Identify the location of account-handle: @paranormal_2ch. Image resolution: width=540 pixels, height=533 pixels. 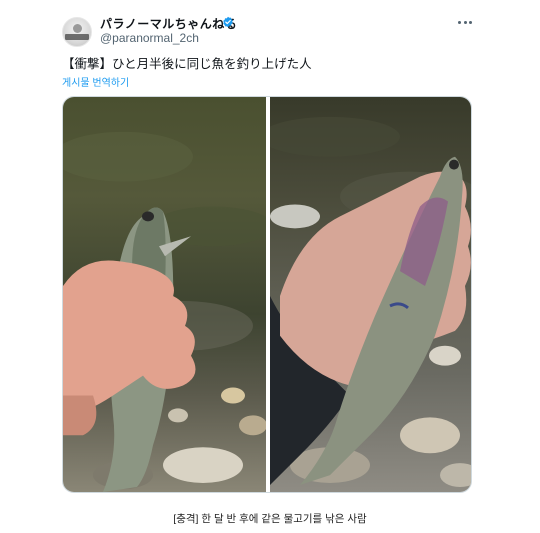
(149, 38).